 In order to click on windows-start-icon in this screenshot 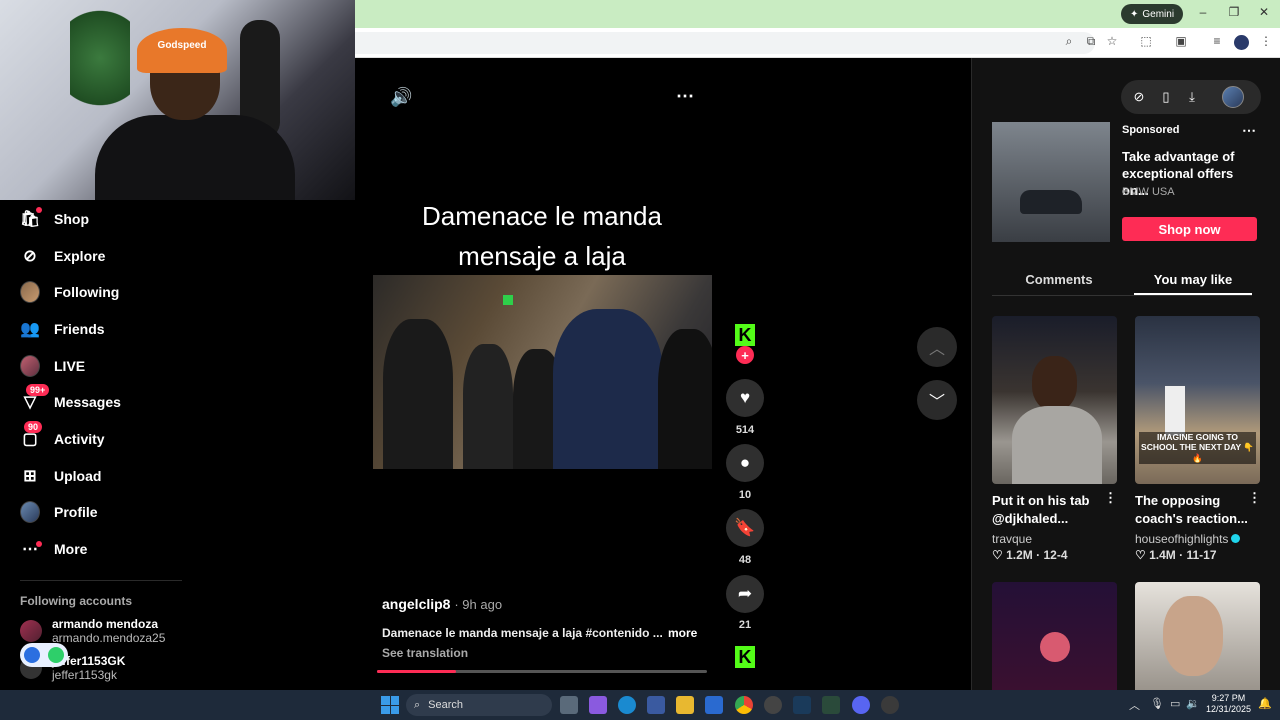, I will do `click(390, 705)`.